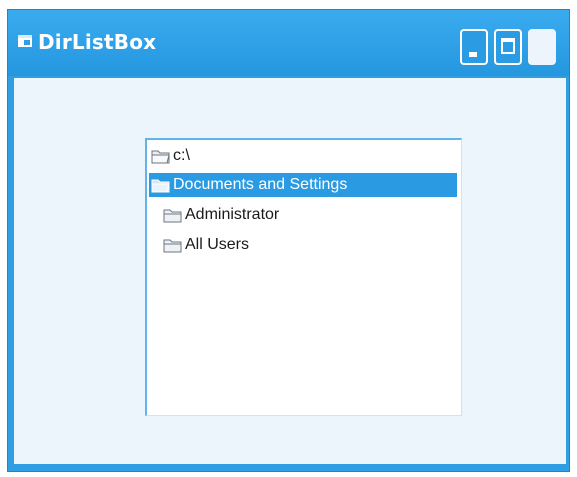  I want to click on maximize-icon, so click(508, 46).